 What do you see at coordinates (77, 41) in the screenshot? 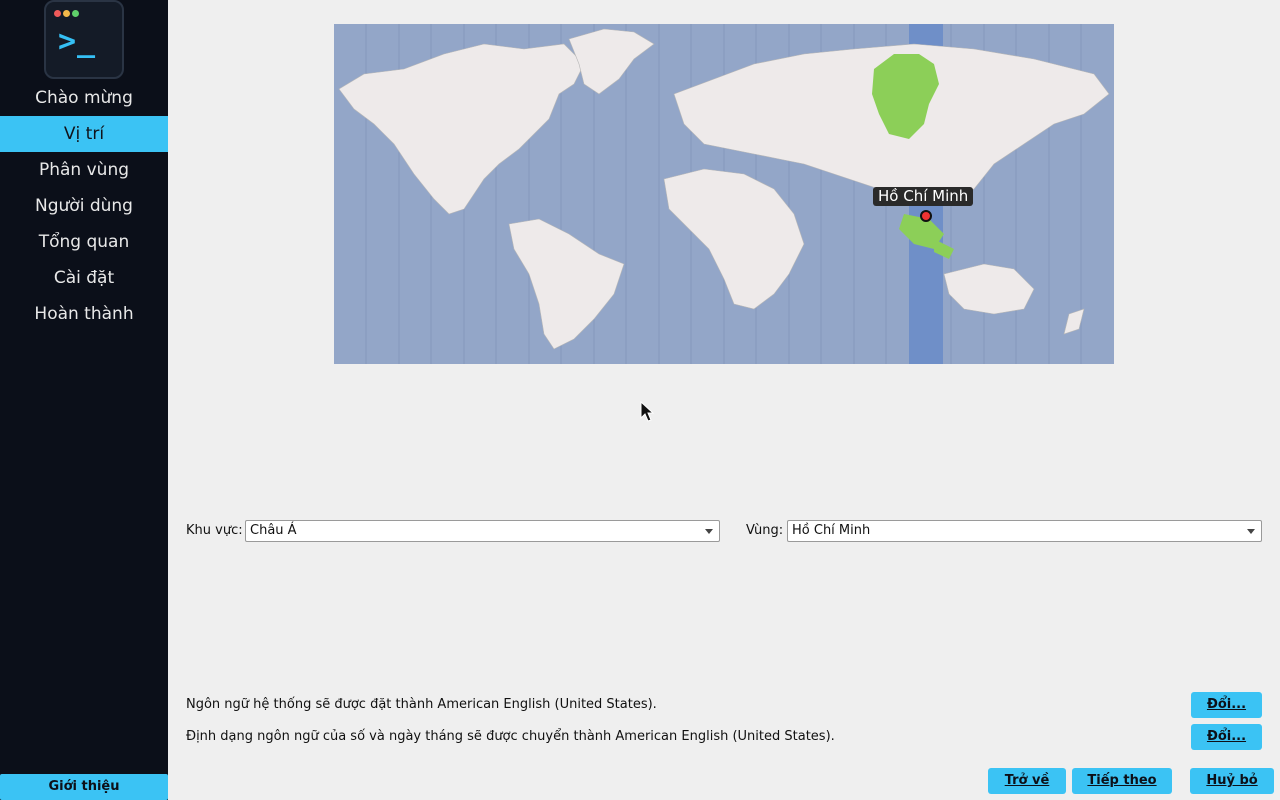
I see `logo-prompt: >_` at bounding box center [77, 41].